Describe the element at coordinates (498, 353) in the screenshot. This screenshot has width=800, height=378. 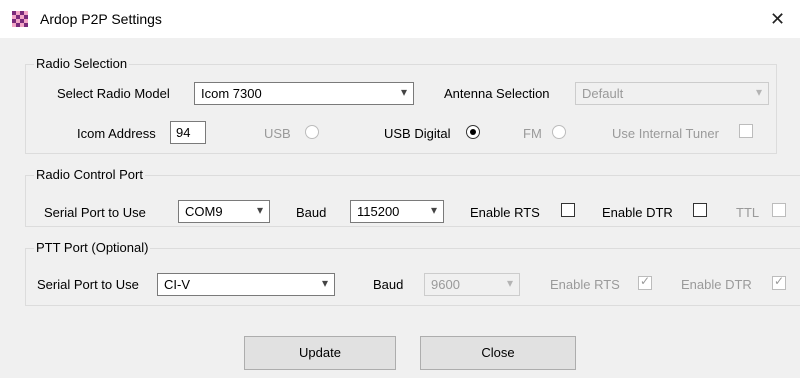
I see `close-button: Close` at that location.